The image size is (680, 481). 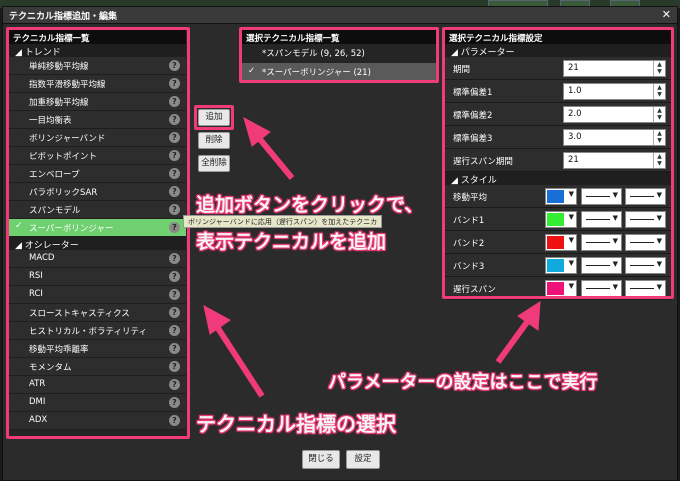 What do you see at coordinates (518, 332) in the screenshot?
I see `arrow-to-settings` at bounding box center [518, 332].